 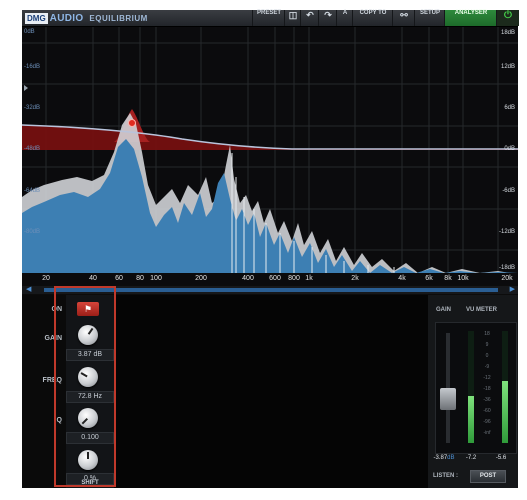 What do you see at coordinates (445, 476) in the screenshot?
I see `listen-label: LISTEN :` at bounding box center [445, 476].